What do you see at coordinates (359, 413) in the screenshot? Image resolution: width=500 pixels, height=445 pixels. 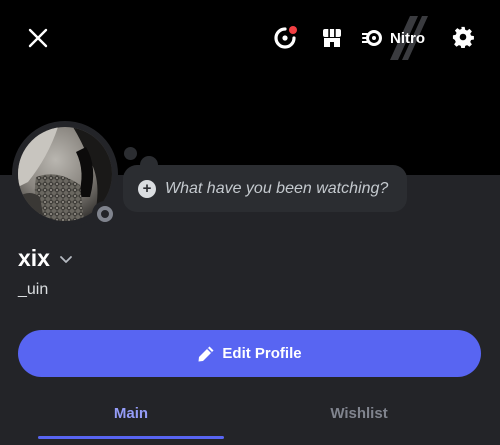 I see `tab-wishlist: Wishlist` at bounding box center [359, 413].